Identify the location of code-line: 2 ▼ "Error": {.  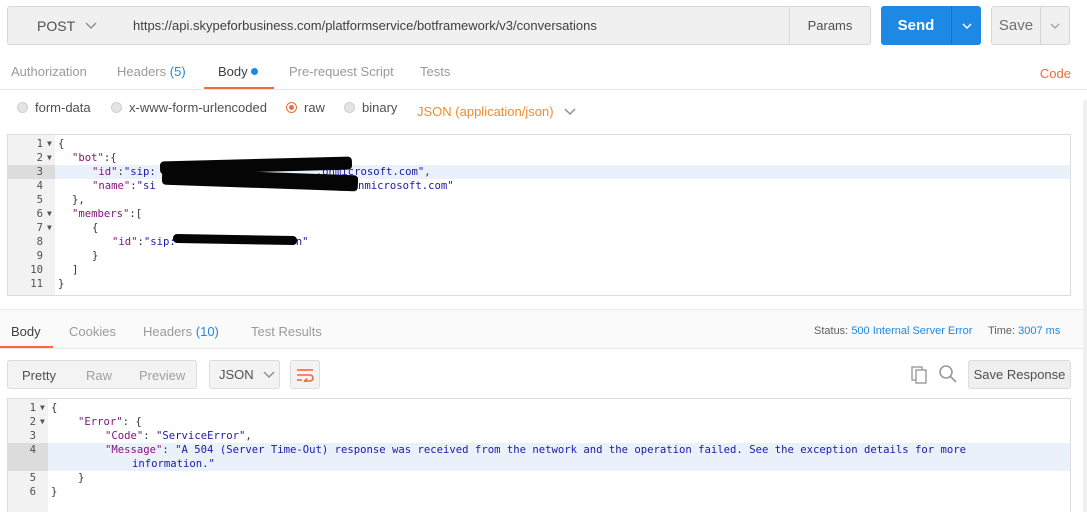
(539, 422).